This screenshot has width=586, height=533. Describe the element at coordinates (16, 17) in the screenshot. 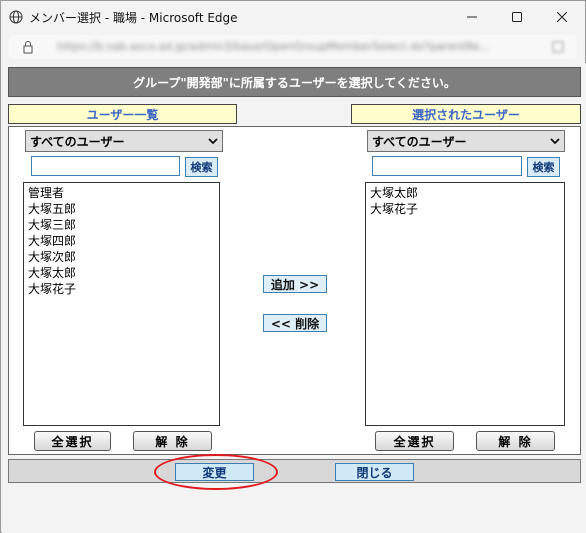

I see `globe-icon` at that location.